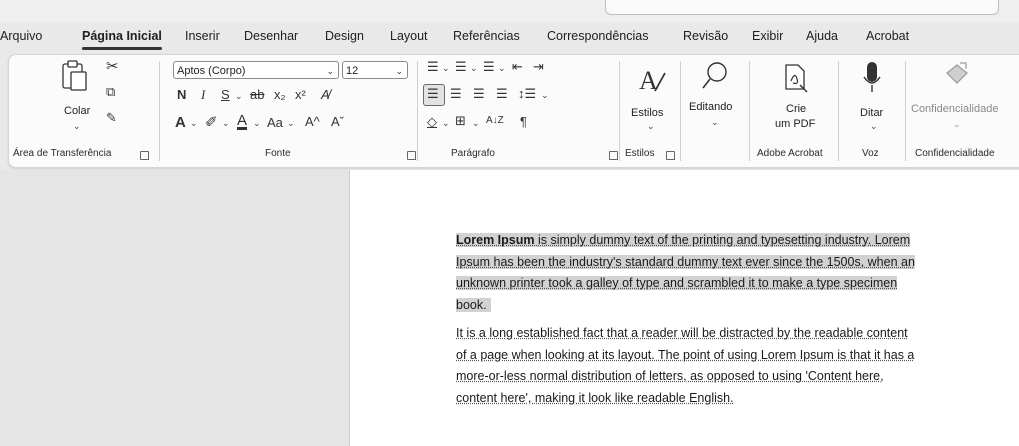 The width and height of the screenshot is (1019, 446). What do you see at coordinates (275, 122) in the screenshot?
I see `change-case-button: Aa` at bounding box center [275, 122].